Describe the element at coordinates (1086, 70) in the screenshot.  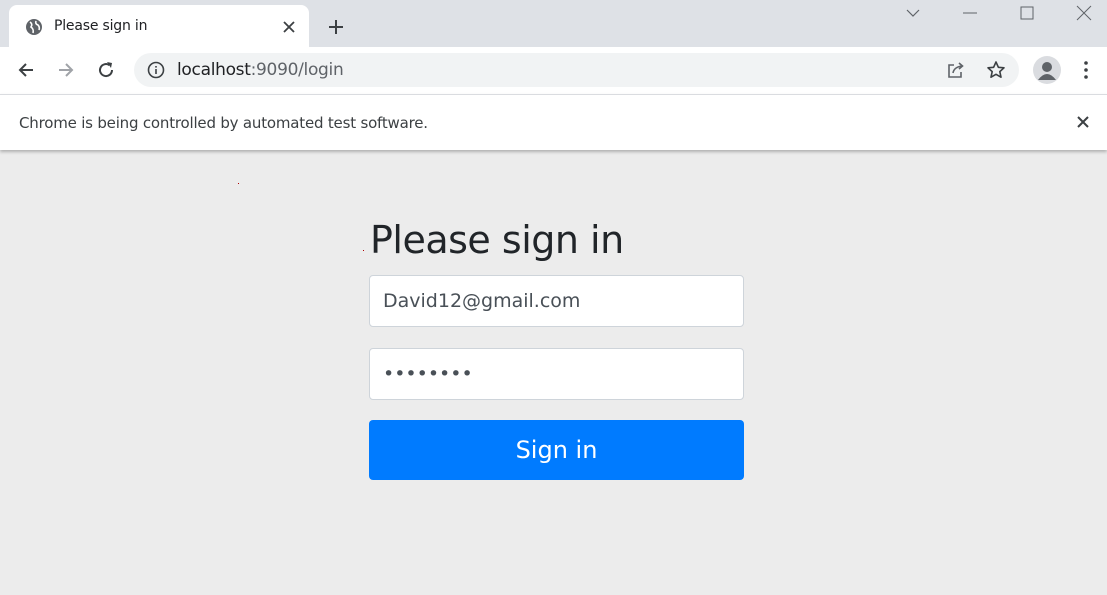
I see `kebab-menu-icon` at that location.